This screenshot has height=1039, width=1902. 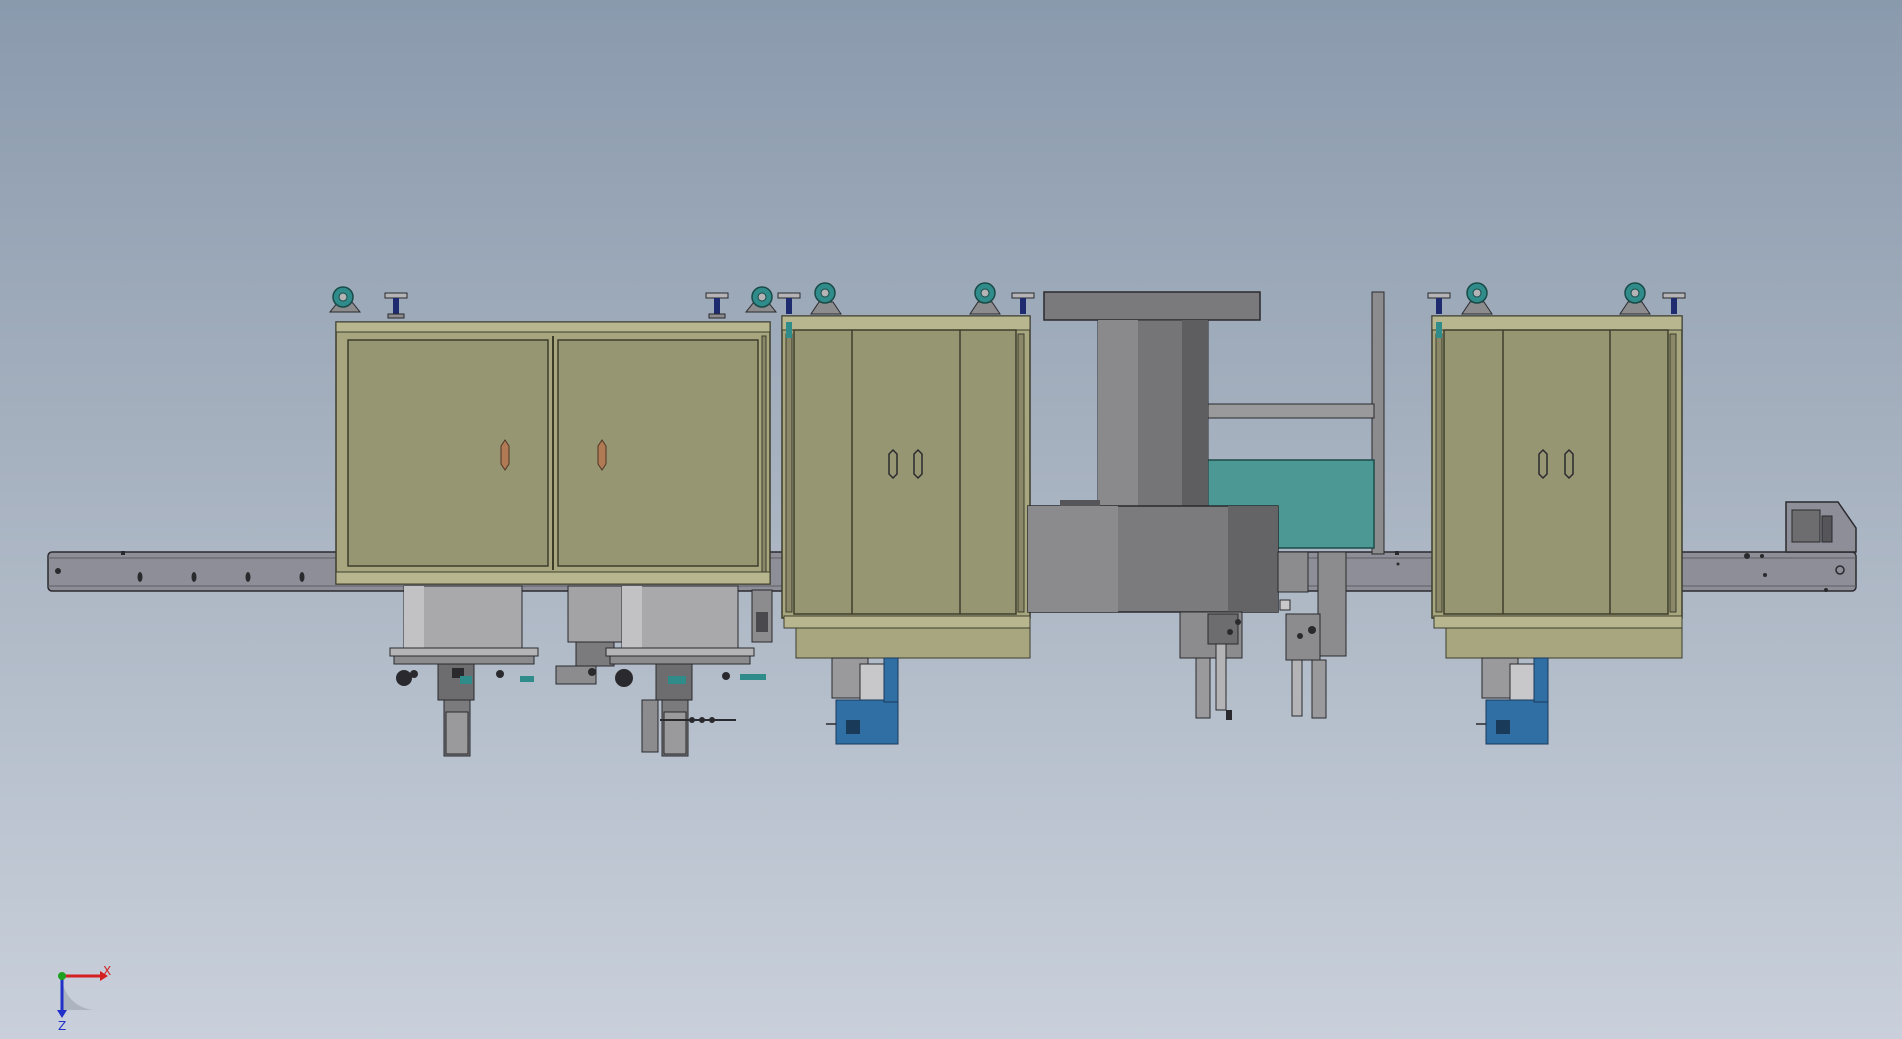 I want to click on x-axis-label: X, so click(x=107, y=971).